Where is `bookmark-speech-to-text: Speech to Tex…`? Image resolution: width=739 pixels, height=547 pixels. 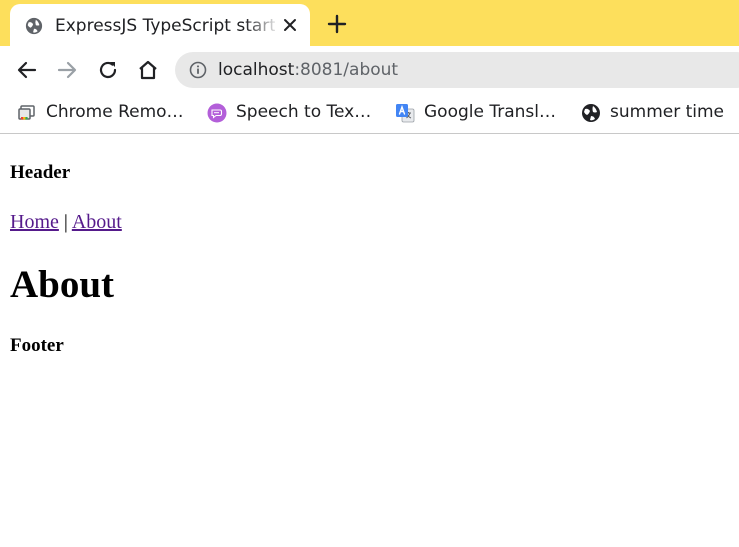 bookmark-speech-to-text: Speech to Tex… is located at coordinates (294, 112).